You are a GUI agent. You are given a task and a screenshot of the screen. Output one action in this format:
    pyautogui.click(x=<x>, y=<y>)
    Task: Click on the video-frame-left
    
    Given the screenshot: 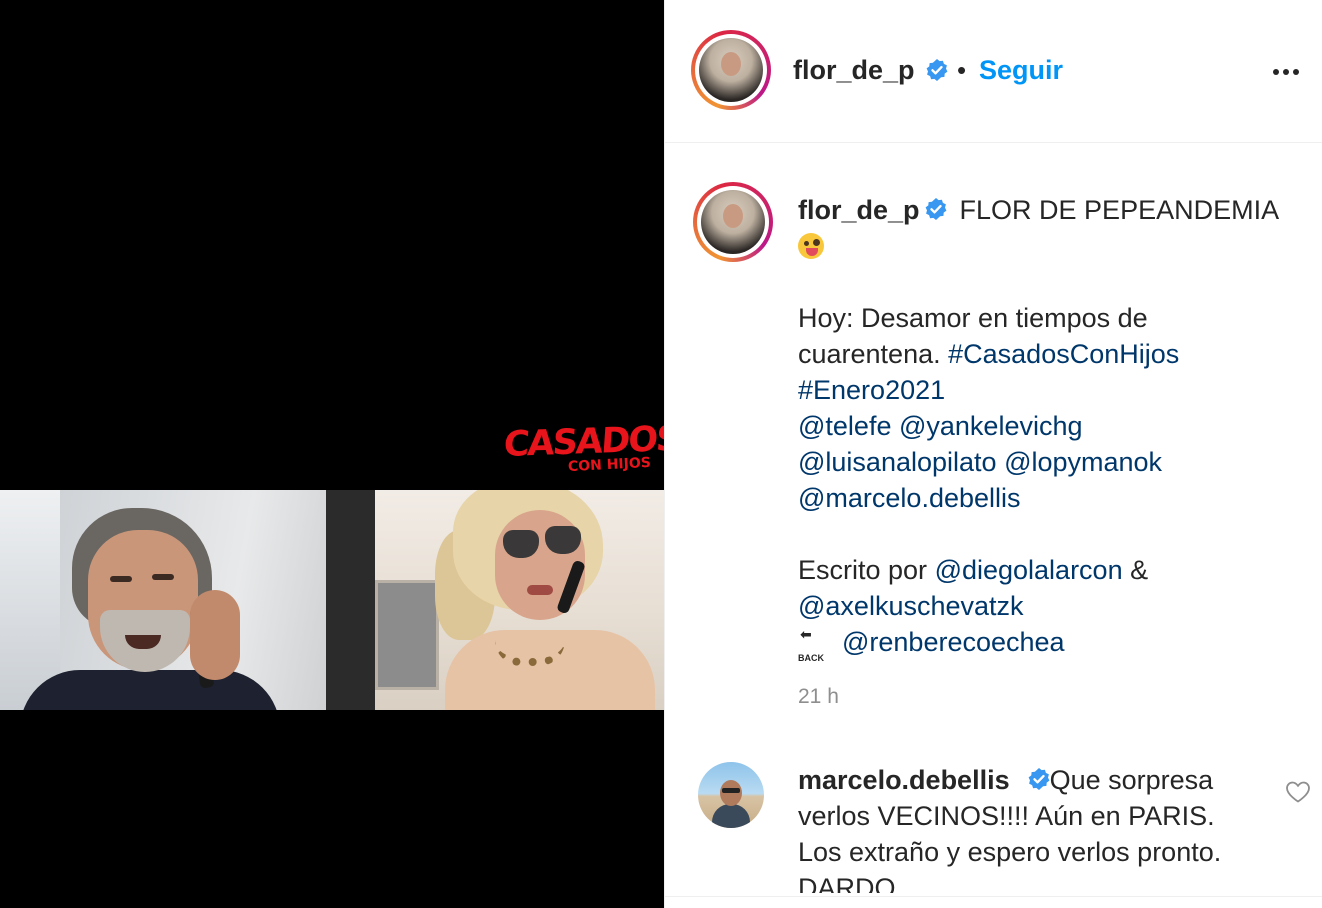 What is the action you would take?
    pyautogui.click(x=163, y=600)
    